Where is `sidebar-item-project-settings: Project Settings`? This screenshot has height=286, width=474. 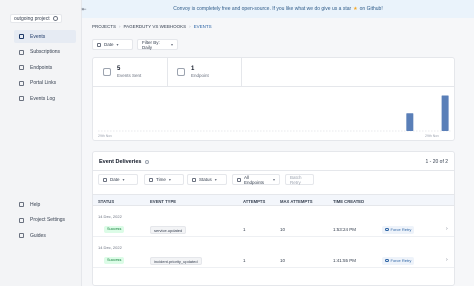
sidebar-item-project-settings: Project Settings is located at coordinates (45, 220).